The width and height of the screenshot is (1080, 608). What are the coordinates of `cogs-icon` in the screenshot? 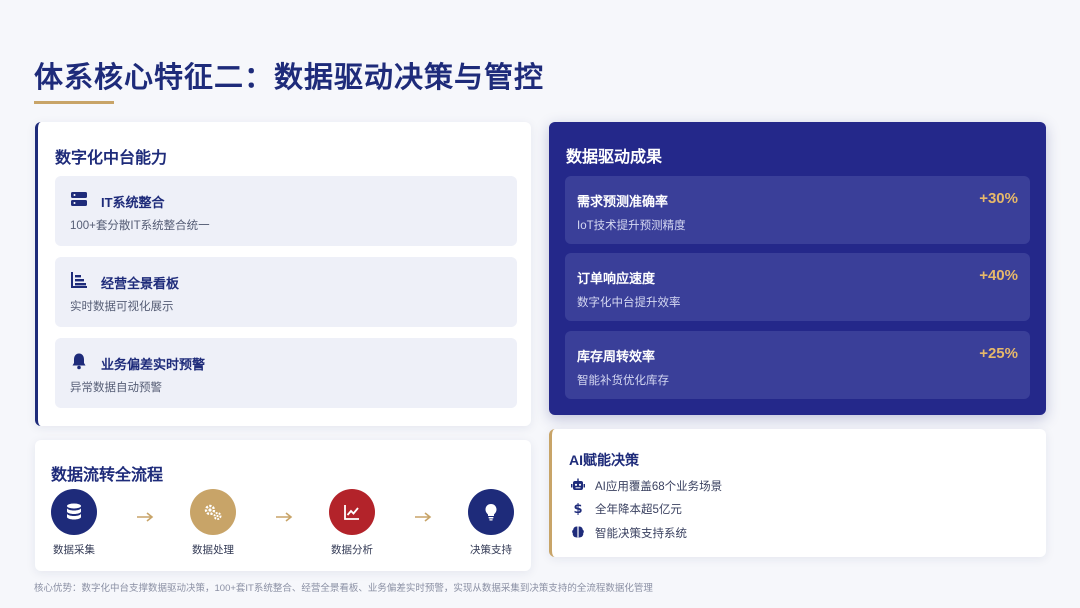 It's located at (213, 512).